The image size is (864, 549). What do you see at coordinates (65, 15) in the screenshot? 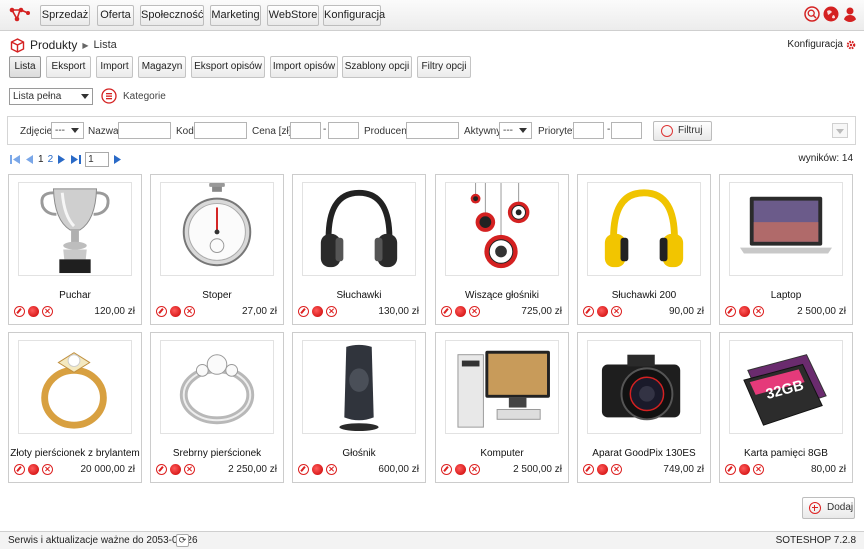
I see `nav-sprzedaz: Sprzedaż` at bounding box center [65, 15].